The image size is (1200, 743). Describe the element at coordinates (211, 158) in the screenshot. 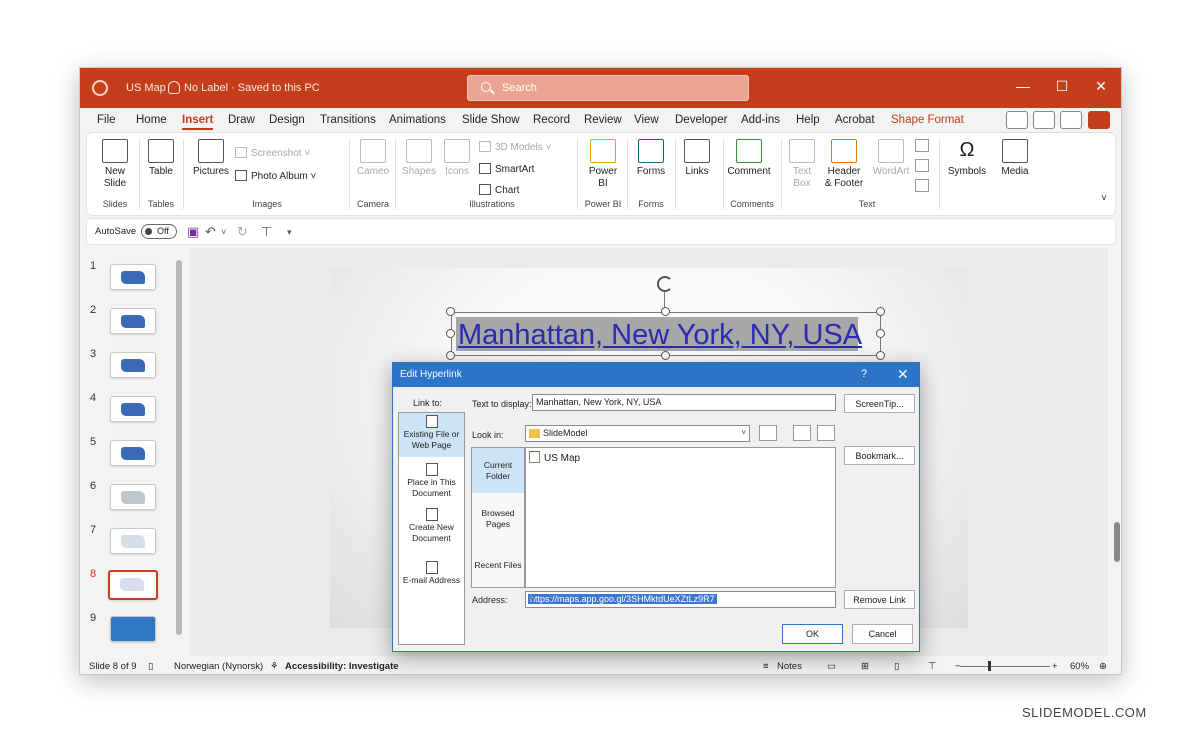

I see `pictures-button: Pictures` at that location.